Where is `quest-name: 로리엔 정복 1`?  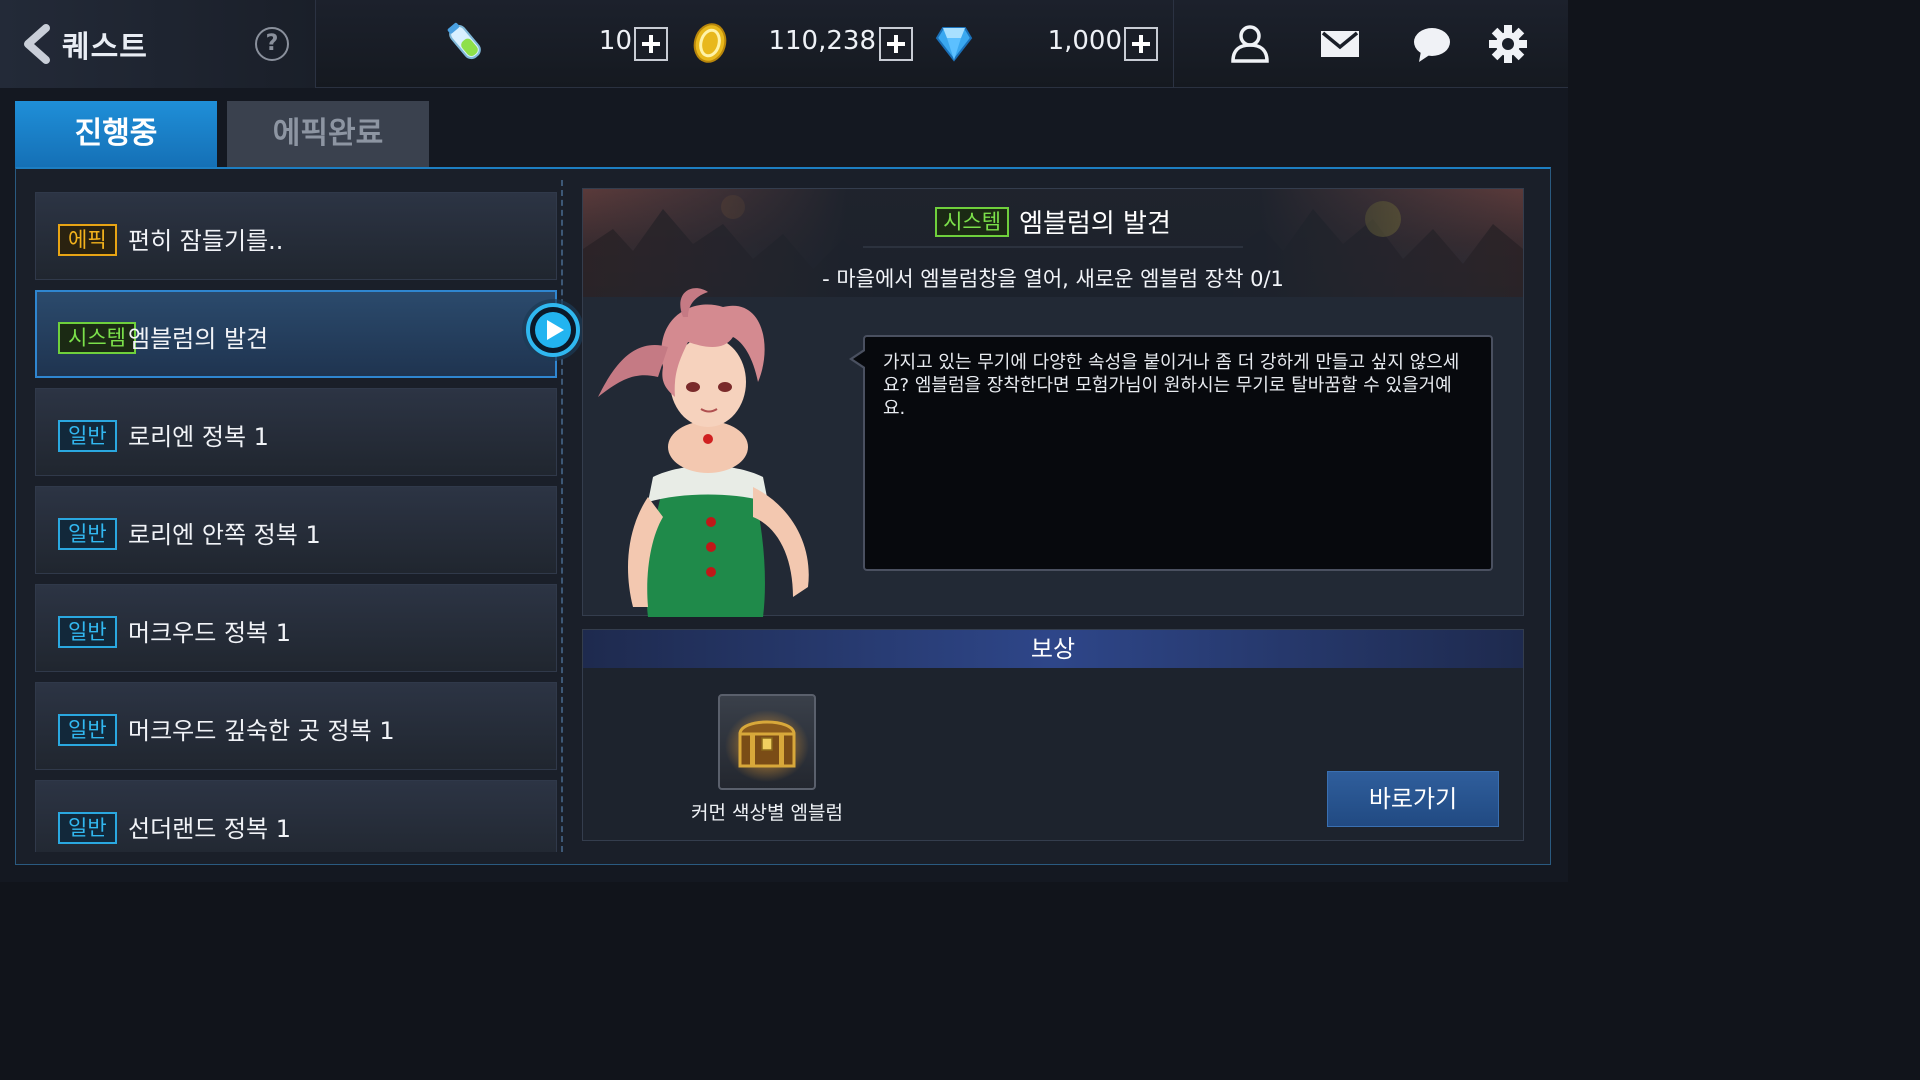 quest-name: 로리엔 정복 1 is located at coordinates (198, 437).